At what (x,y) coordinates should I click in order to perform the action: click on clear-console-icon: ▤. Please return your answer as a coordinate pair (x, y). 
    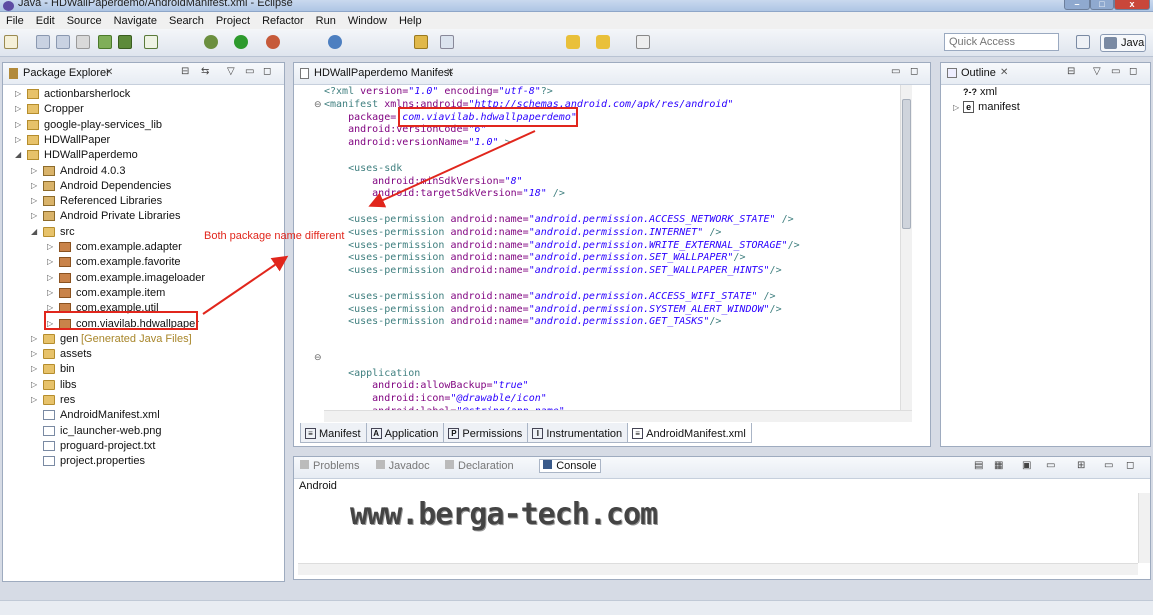
    Looking at the image, I should click on (978, 465).